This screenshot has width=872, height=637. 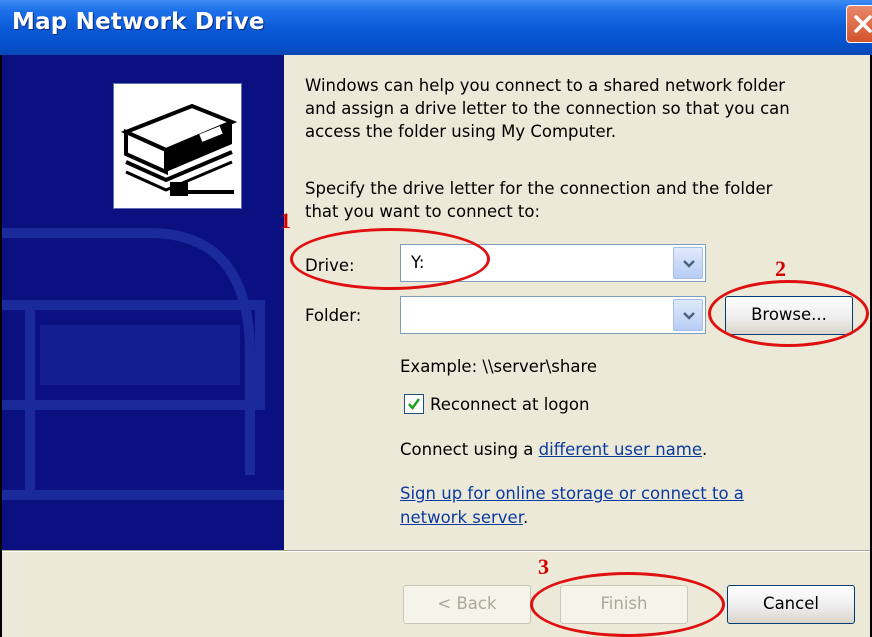 I want to click on close-button, so click(x=859, y=24).